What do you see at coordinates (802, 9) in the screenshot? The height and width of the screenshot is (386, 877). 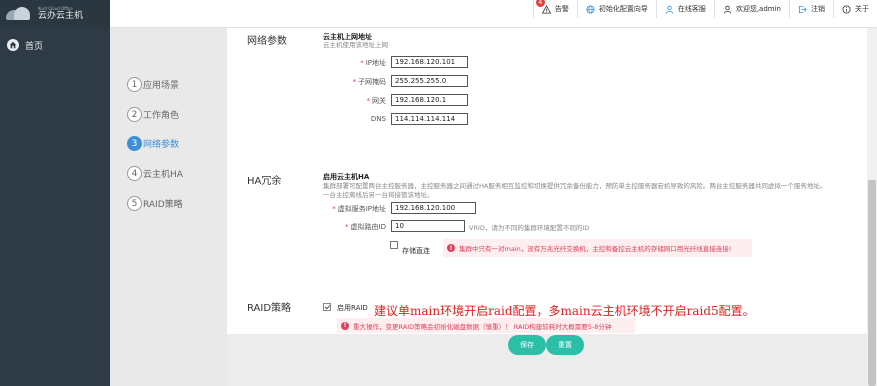 I see `logout-icon` at bounding box center [802, 9].